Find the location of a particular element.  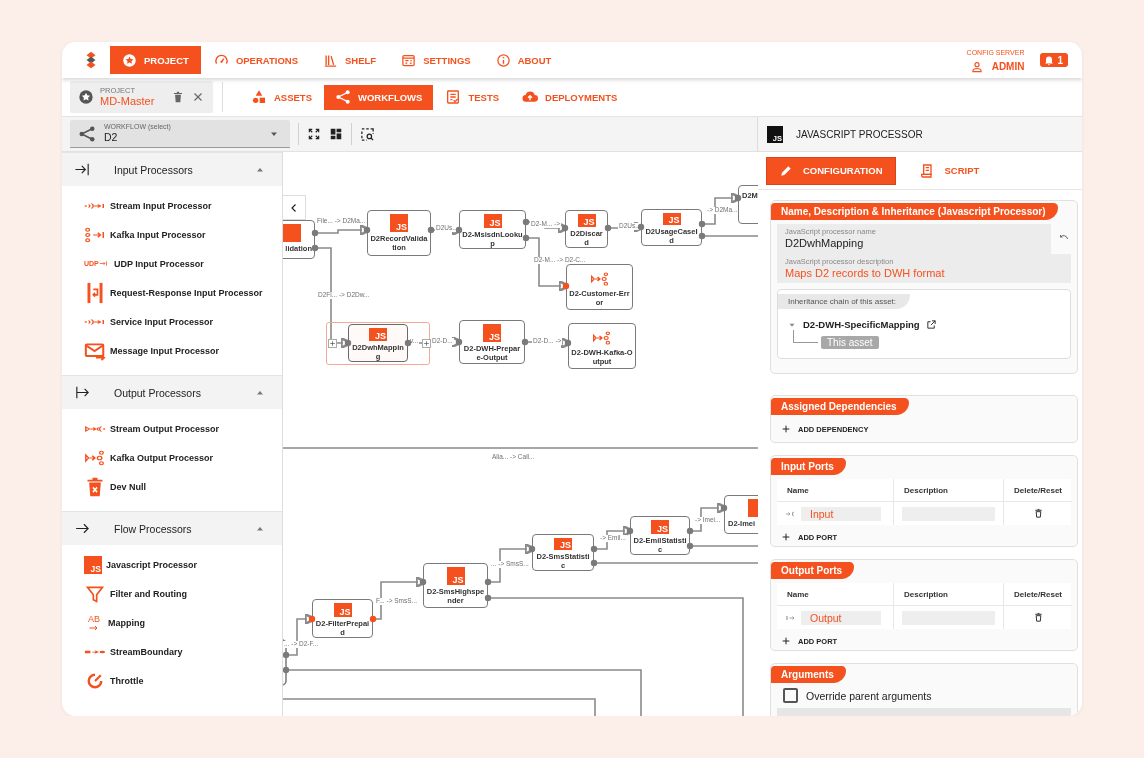

panel-tab: SCRIPT is located at coordinates (949, 170).